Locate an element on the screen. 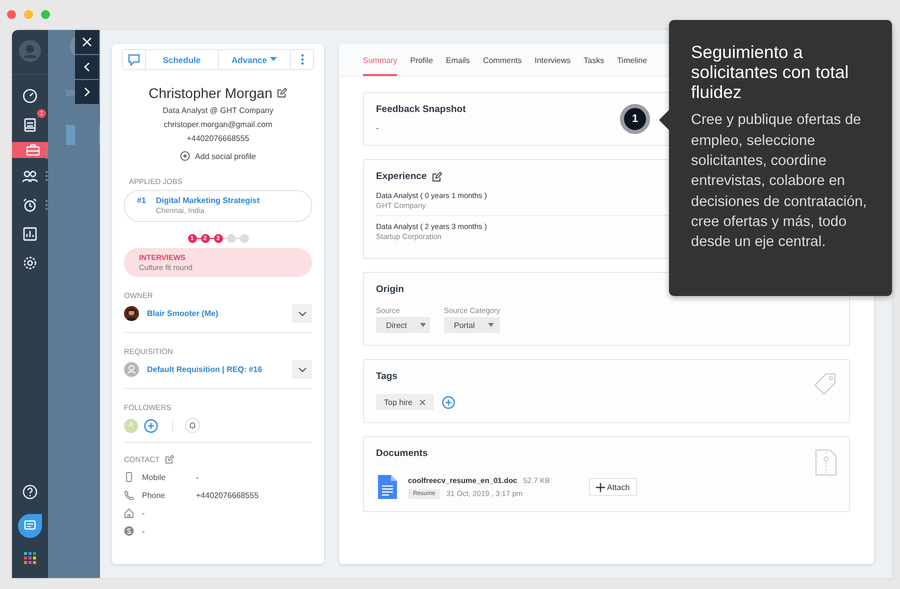  gauge-icon is located at coordinates (30, 96).